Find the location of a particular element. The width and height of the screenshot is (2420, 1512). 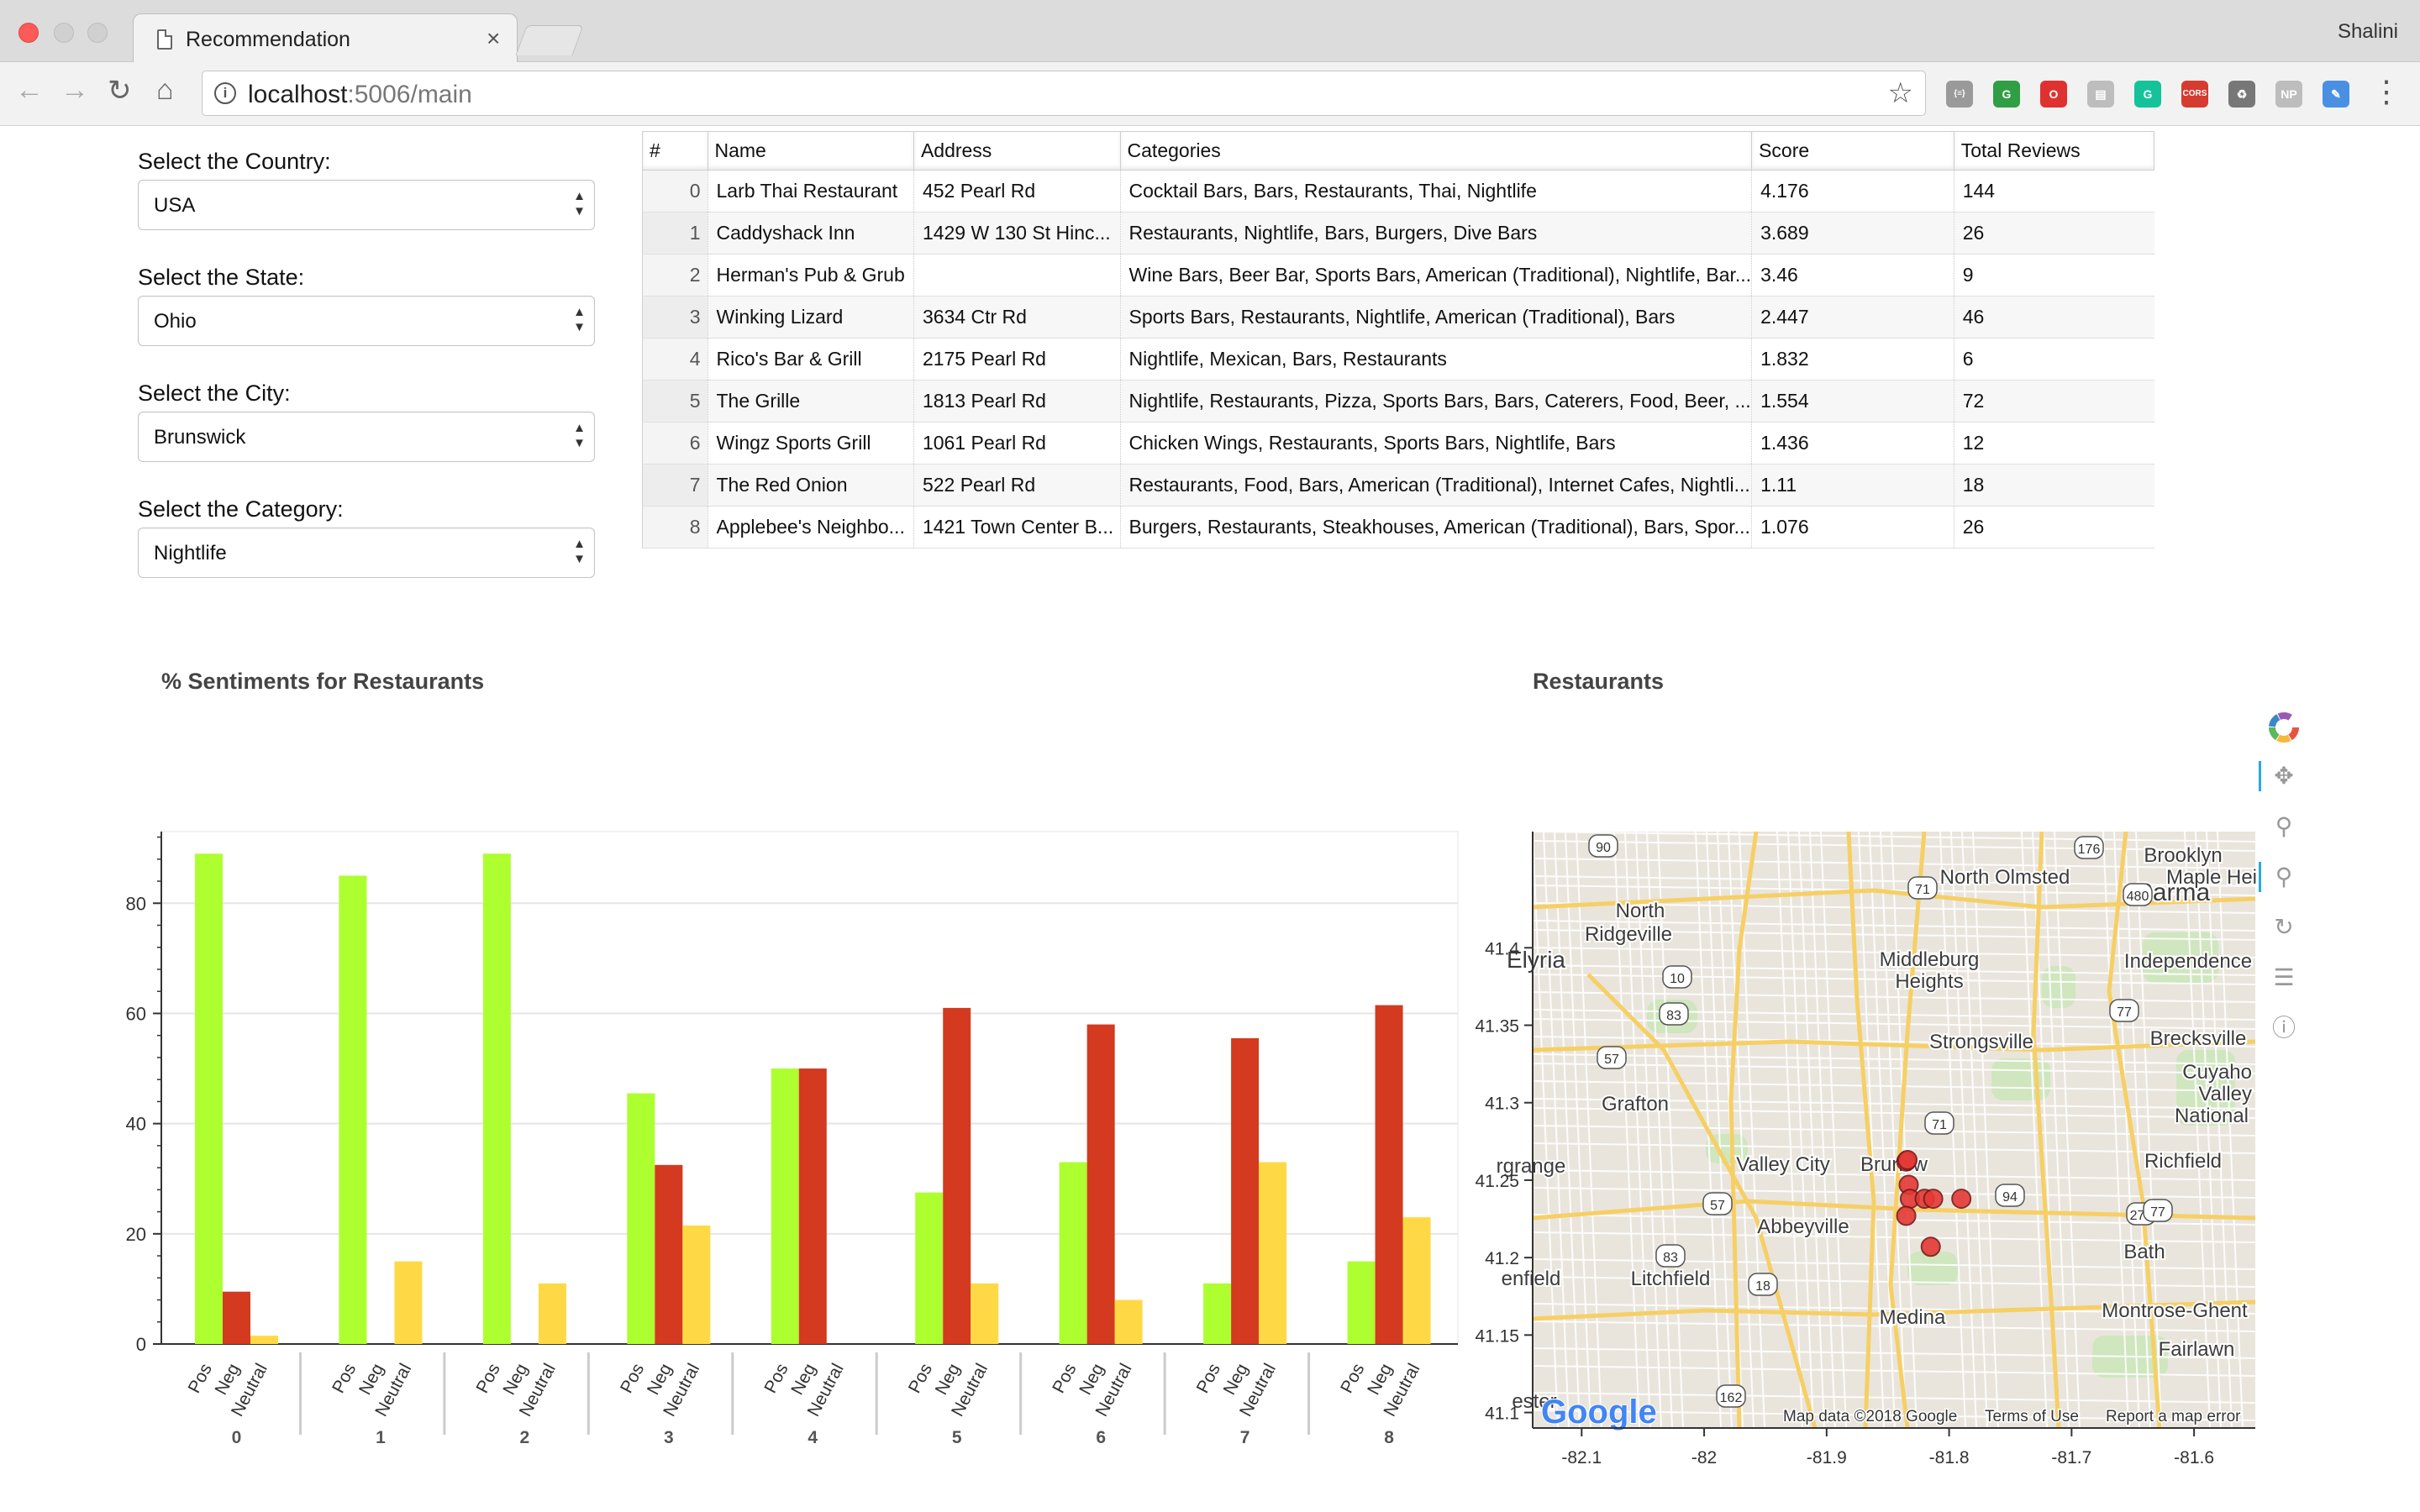

tab-title: Recommendation is located at coordinates (268, 39).